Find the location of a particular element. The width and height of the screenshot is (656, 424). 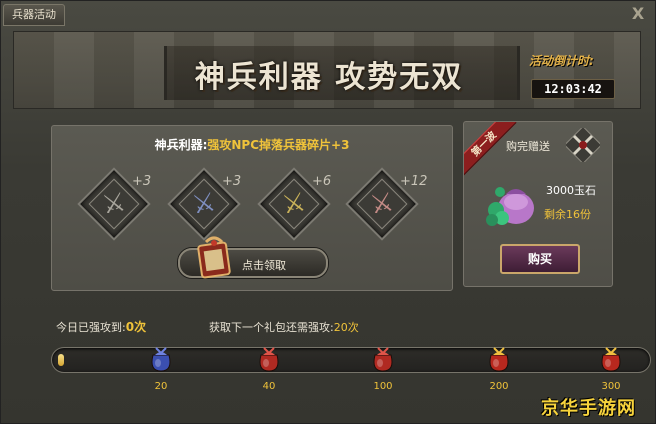

weapon-panel-header: 神兵利器:强攻NPC掉落兵器碎片+3 is located at coordinates (252, 144).